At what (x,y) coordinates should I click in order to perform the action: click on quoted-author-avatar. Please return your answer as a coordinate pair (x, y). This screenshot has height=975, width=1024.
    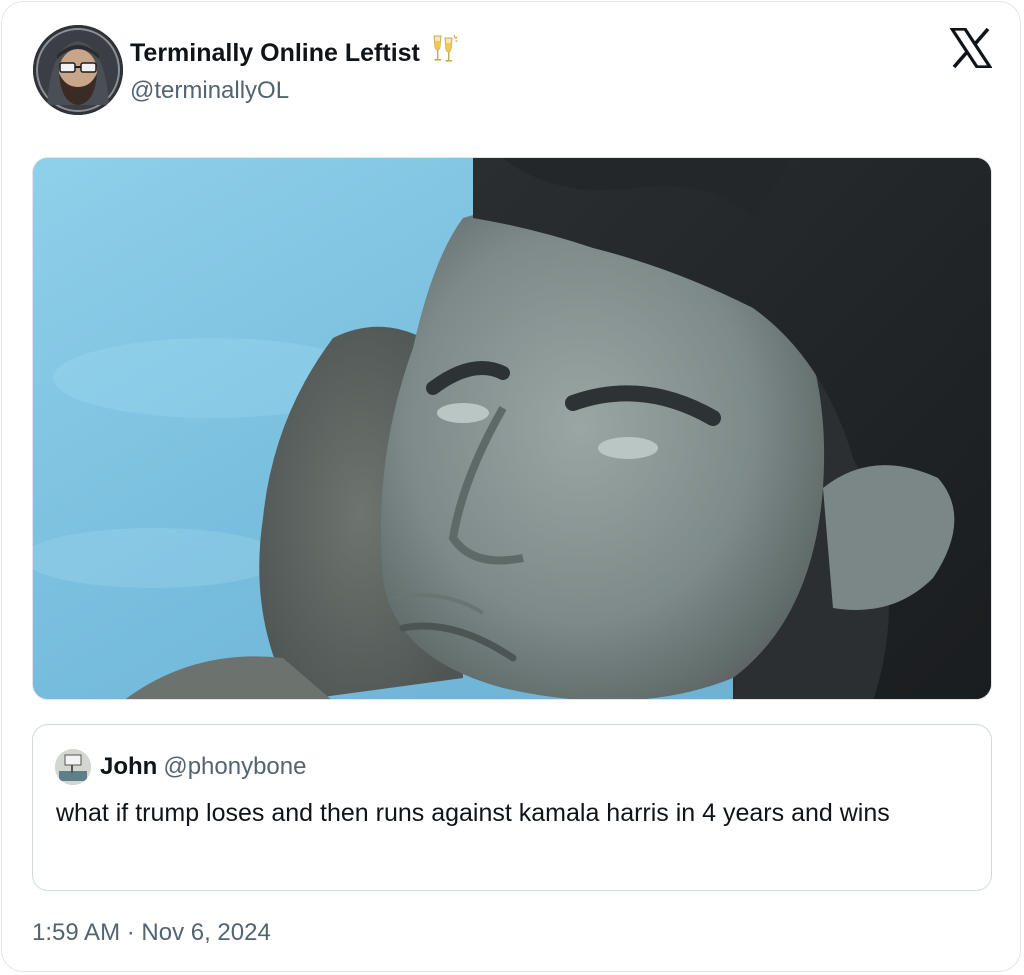
    Looking at the image, I should click on (73, 767).